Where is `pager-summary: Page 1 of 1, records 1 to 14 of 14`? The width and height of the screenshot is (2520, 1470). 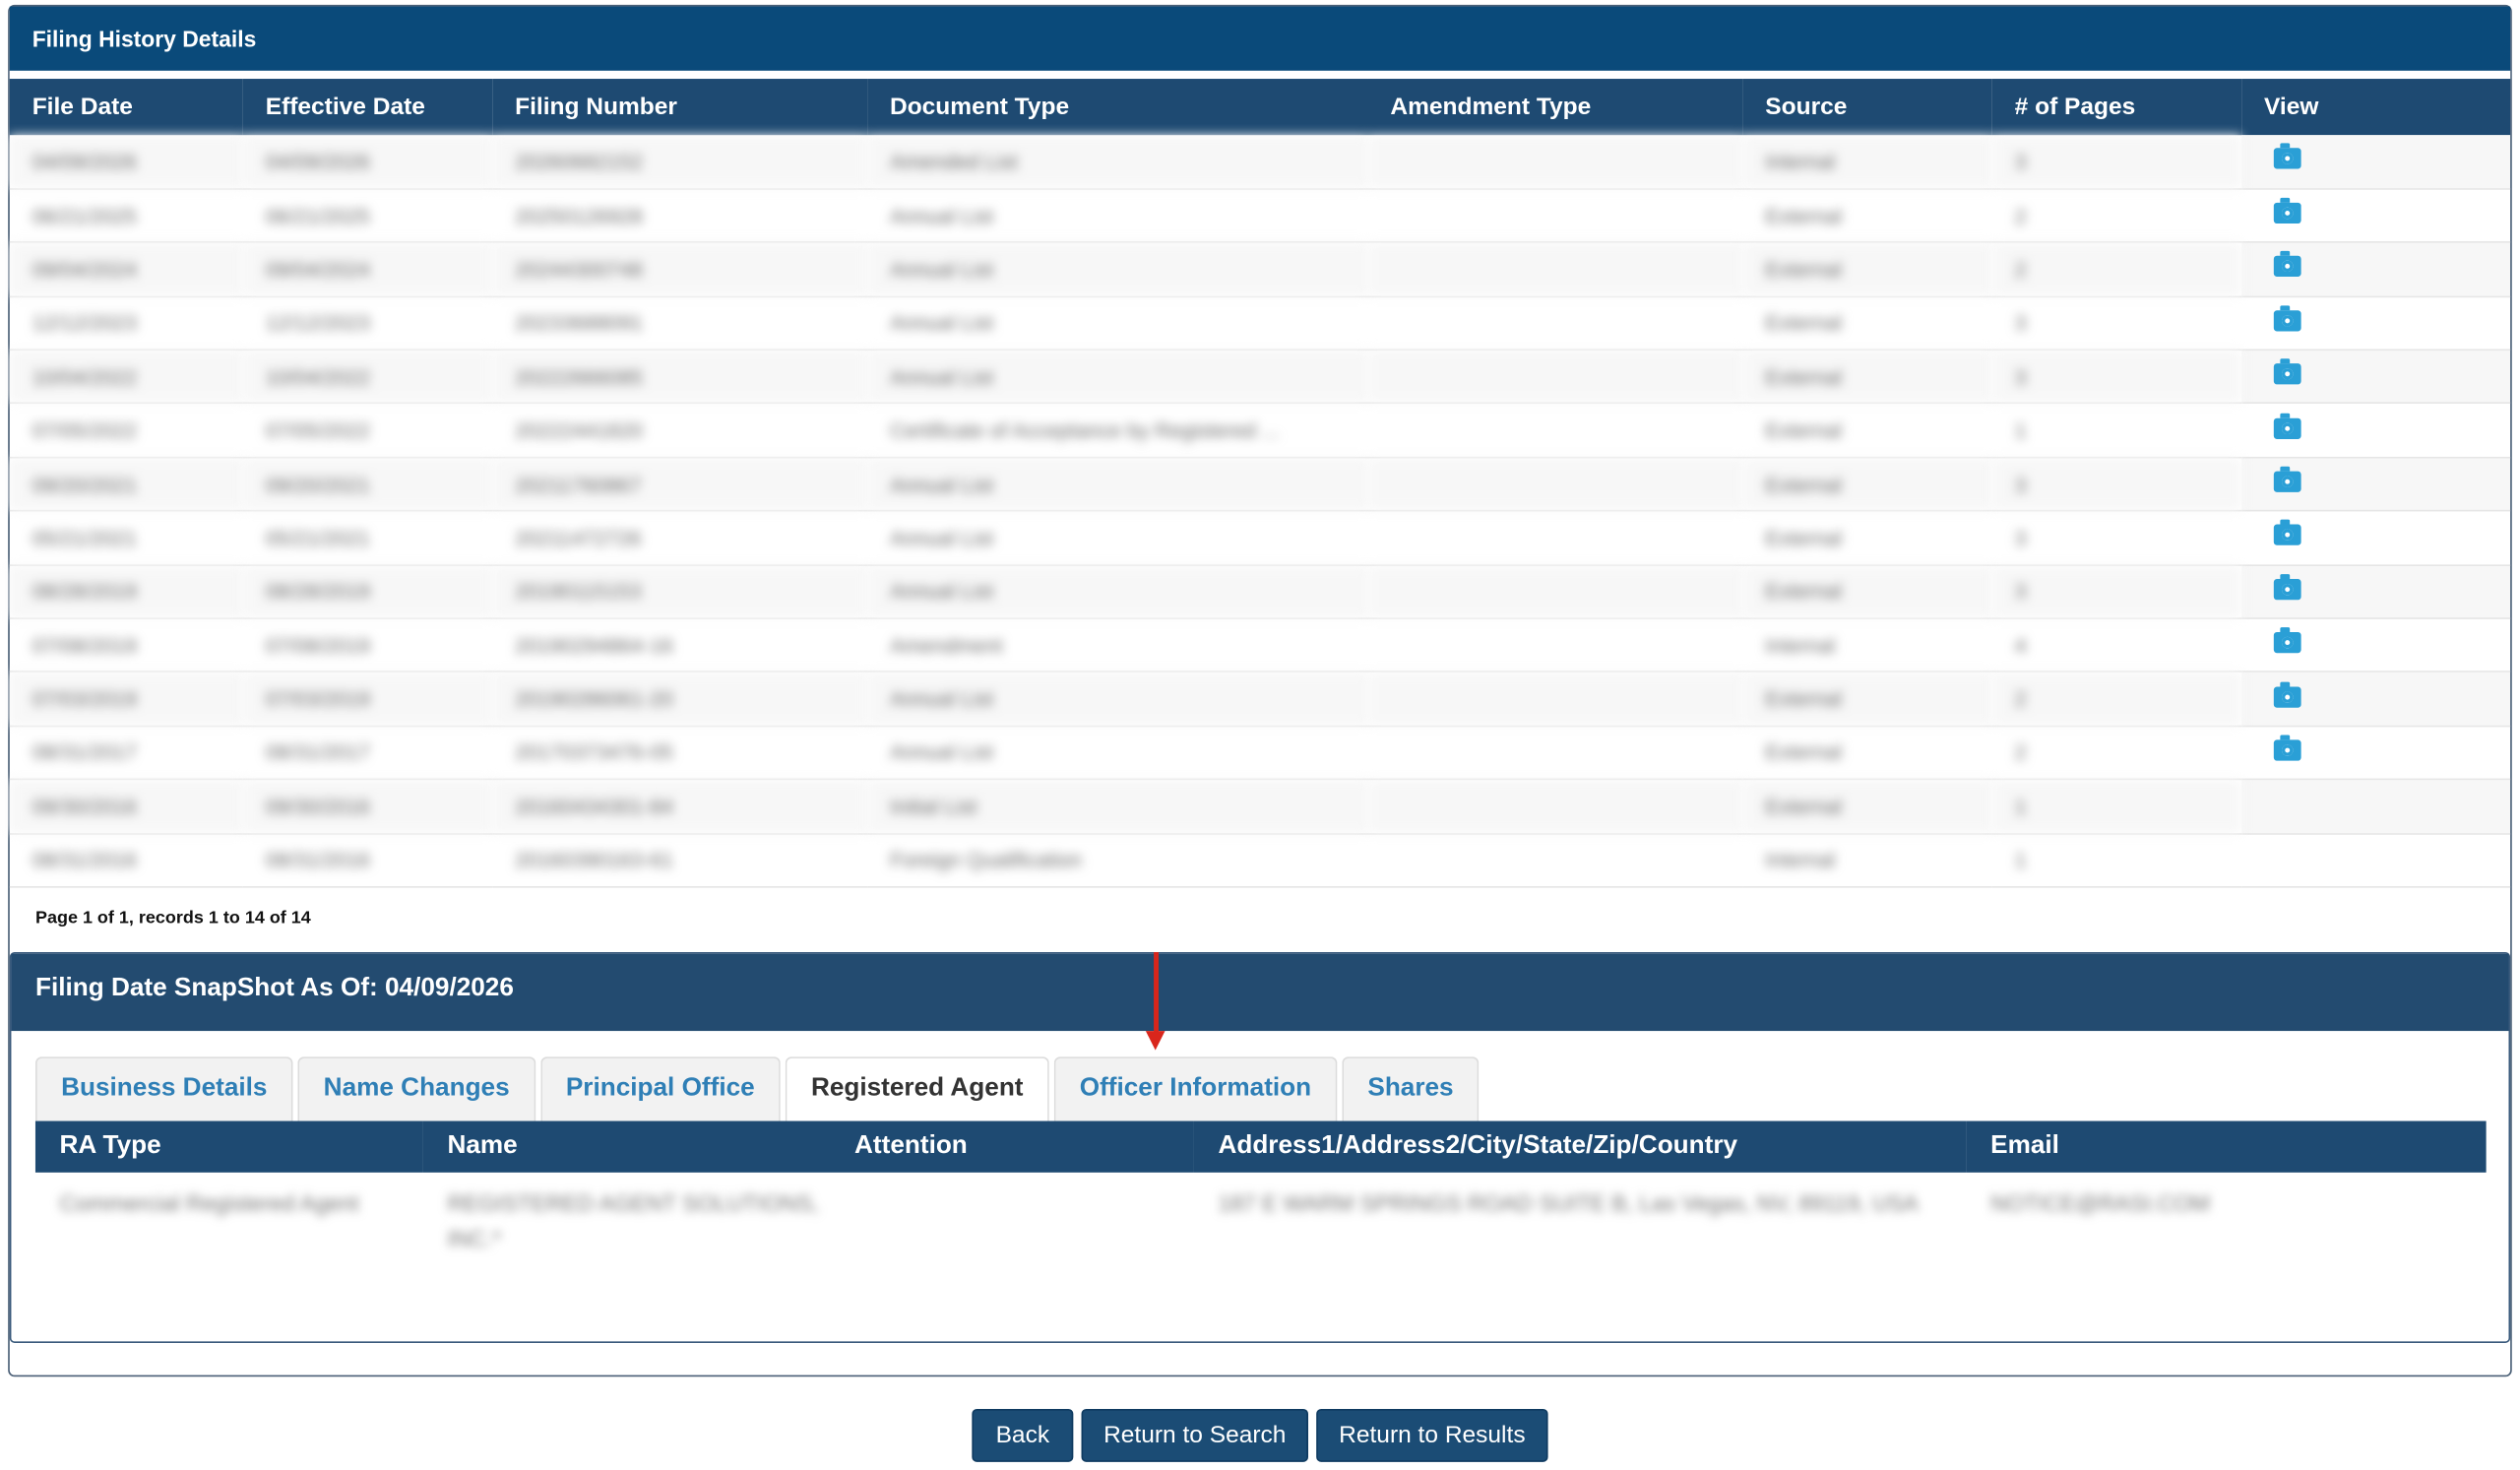 pager-summary: Page 1 of 1, records 1 to 14 of 14 is located at coordinates (172, 918).